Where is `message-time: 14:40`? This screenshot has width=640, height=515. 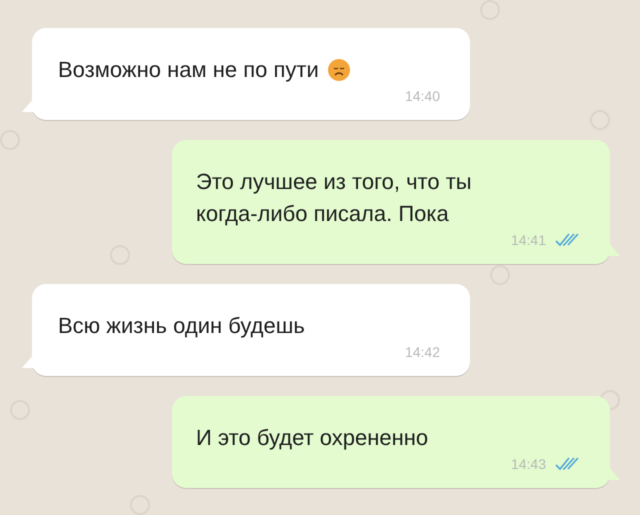
message-time: 14:40 is located at coordinates (422, 96).